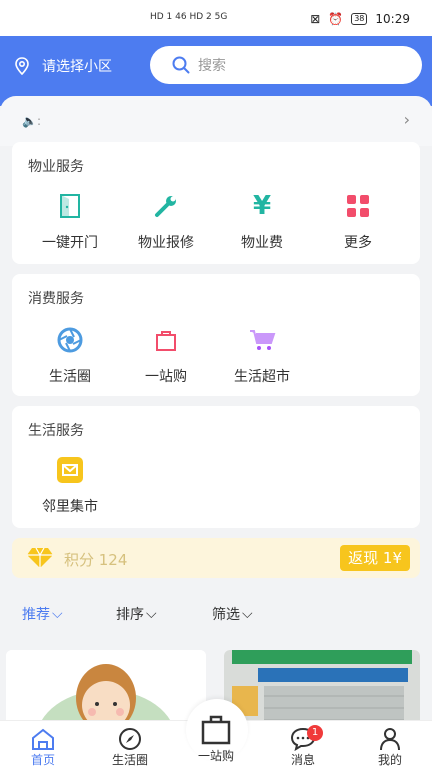  I want to click on location-selector: 请选择小区, so click(63, 66).